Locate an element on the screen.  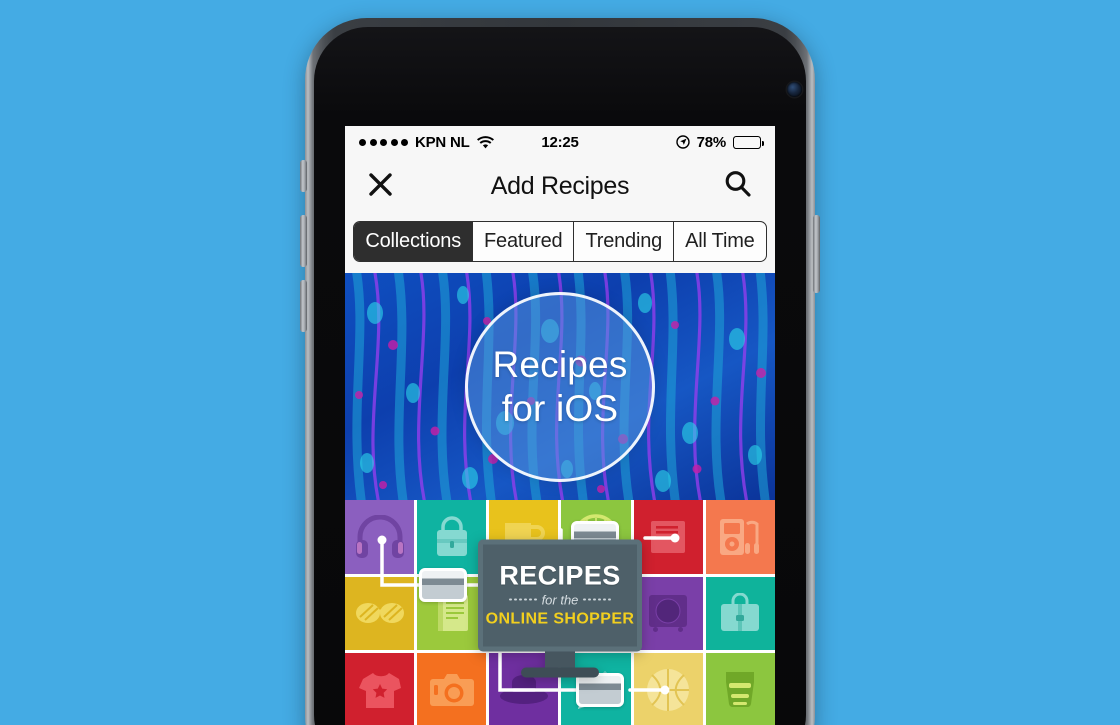
clock-label: 12:25 is located at coordinates (560, 142).